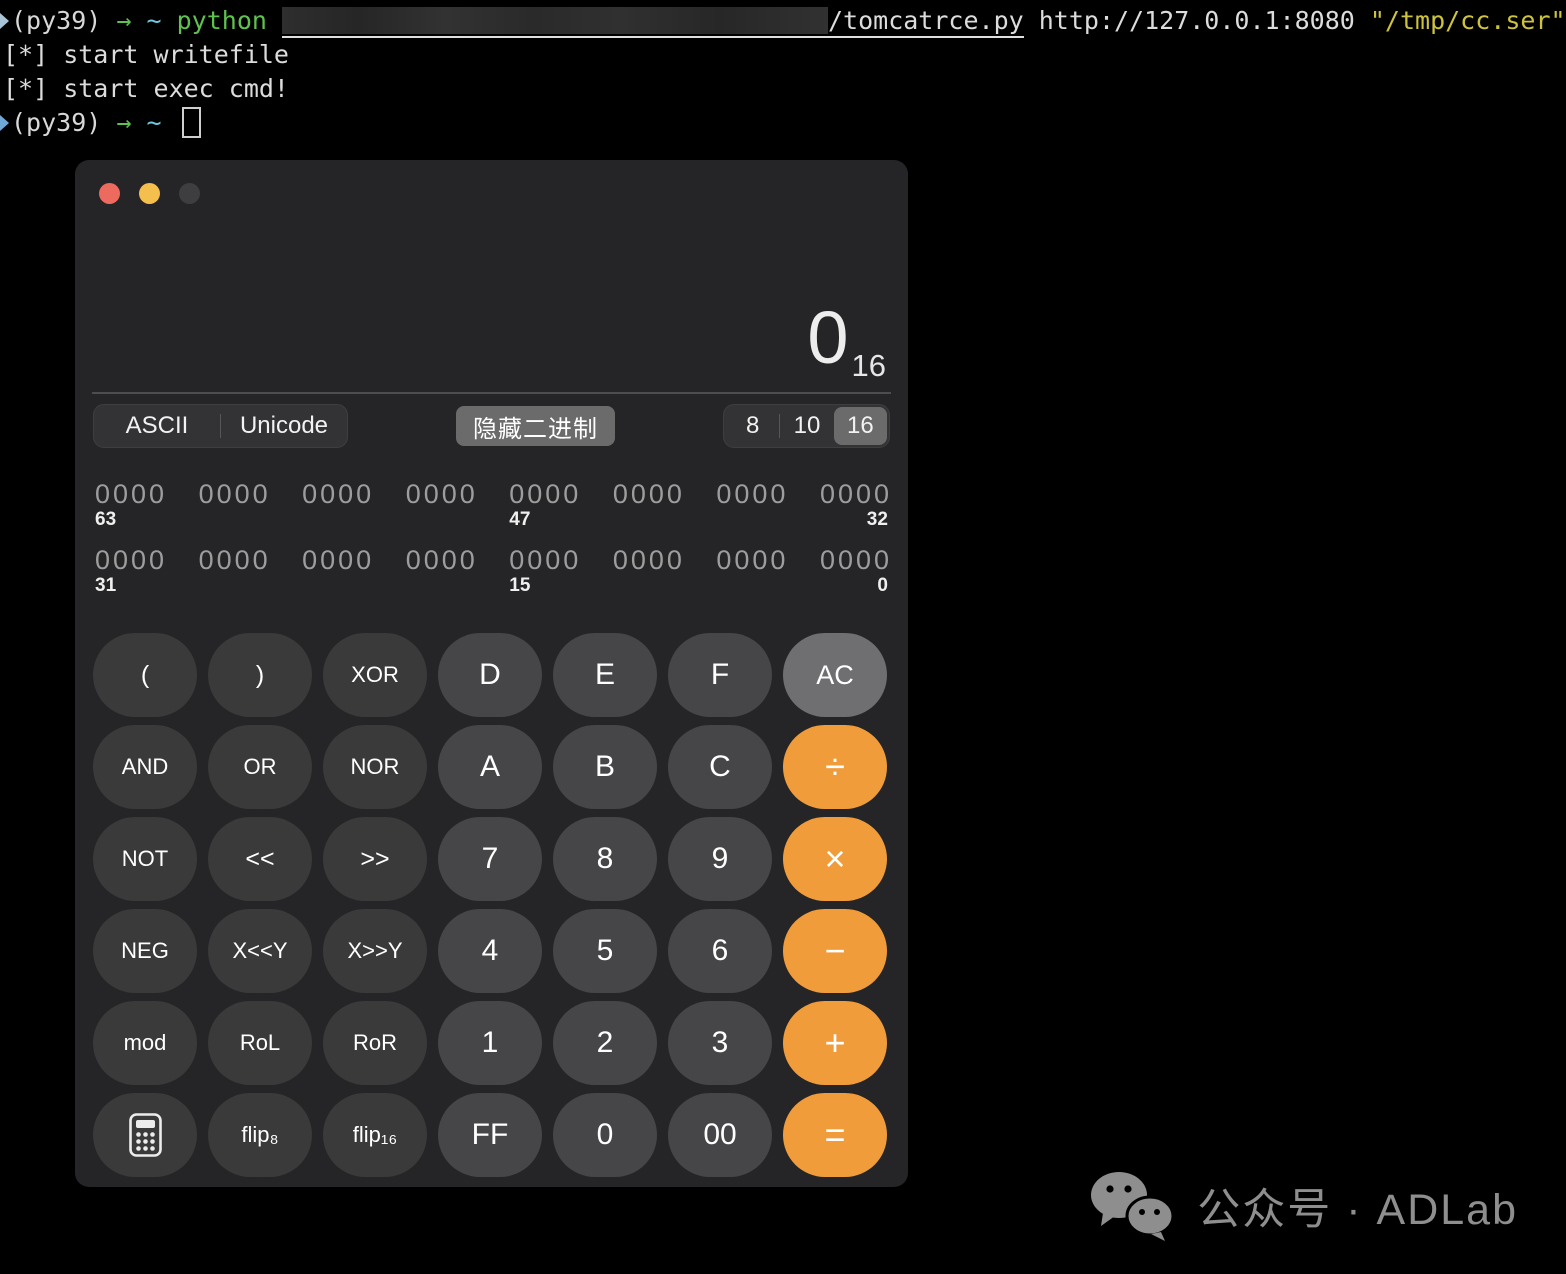 Image resolution: width=1566 pixels, height=1274 pixels. Describe the element at coordinates (157, 426) in the screenshot. I see `ascii-button: ASCII` at that location.